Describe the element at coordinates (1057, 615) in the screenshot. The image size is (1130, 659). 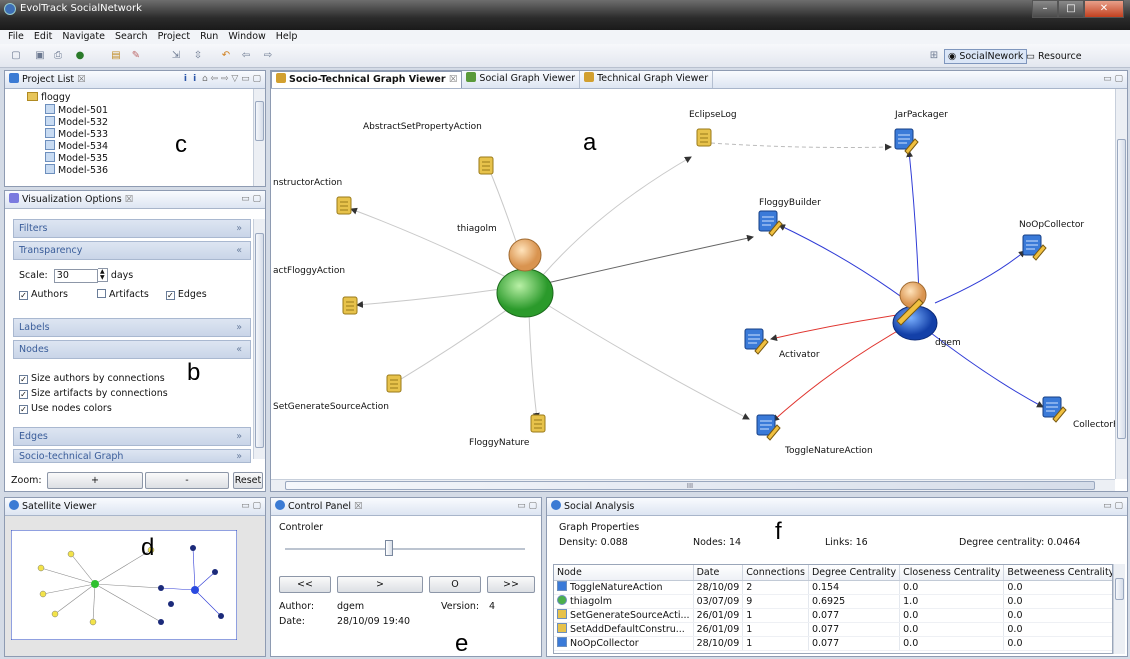
I see `cell-betweeness: 0.0` at that location.